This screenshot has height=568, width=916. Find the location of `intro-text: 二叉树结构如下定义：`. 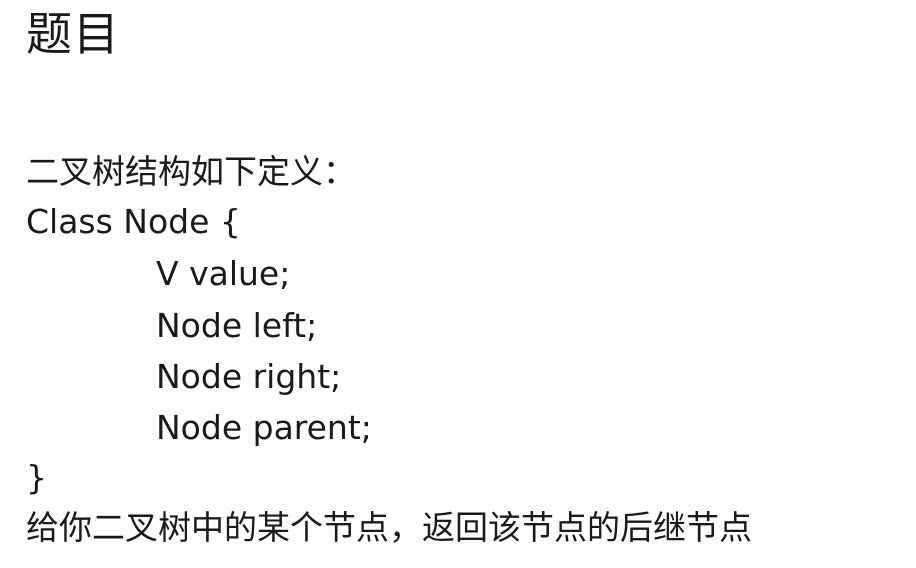

intro-text: 二叉树结构如下定义： is located at coordinates (191, 171).